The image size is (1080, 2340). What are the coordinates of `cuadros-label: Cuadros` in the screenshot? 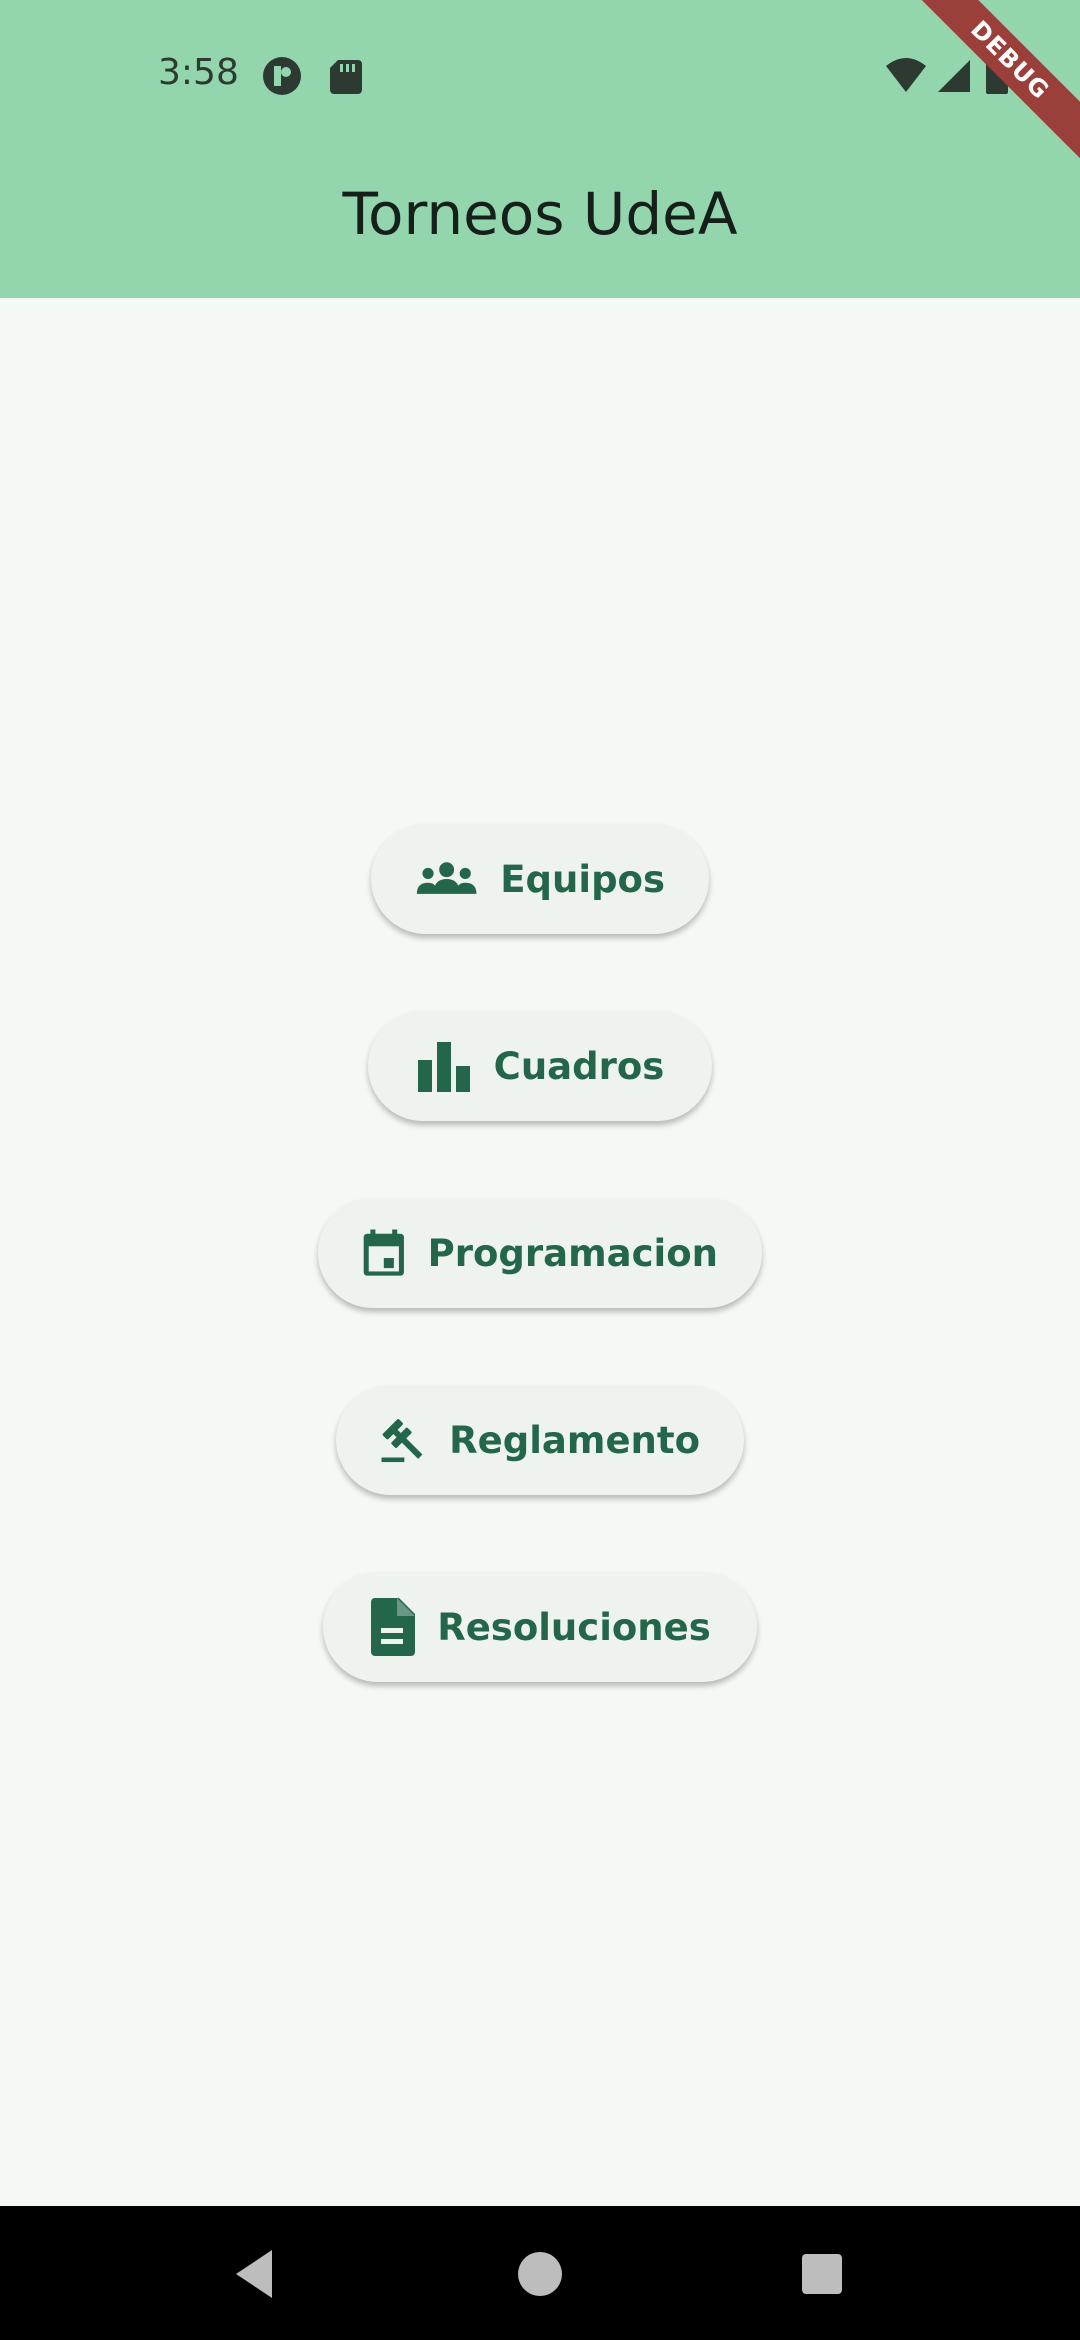 It's located at (579, 1066).